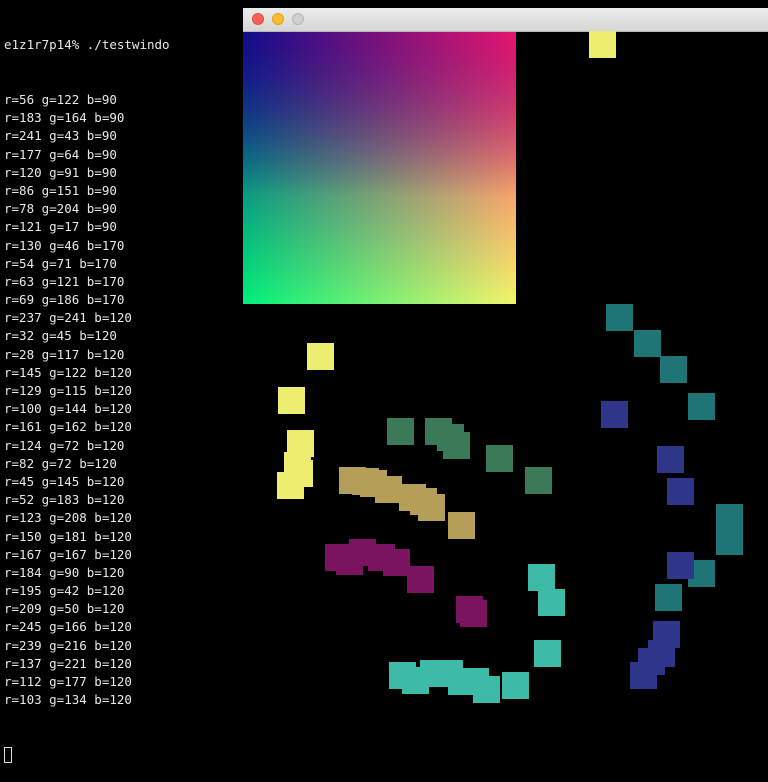 This screenshot has height=782, width=768. I want to click on terminal-line: r=237 g=241 b=120, so click(68, 318).